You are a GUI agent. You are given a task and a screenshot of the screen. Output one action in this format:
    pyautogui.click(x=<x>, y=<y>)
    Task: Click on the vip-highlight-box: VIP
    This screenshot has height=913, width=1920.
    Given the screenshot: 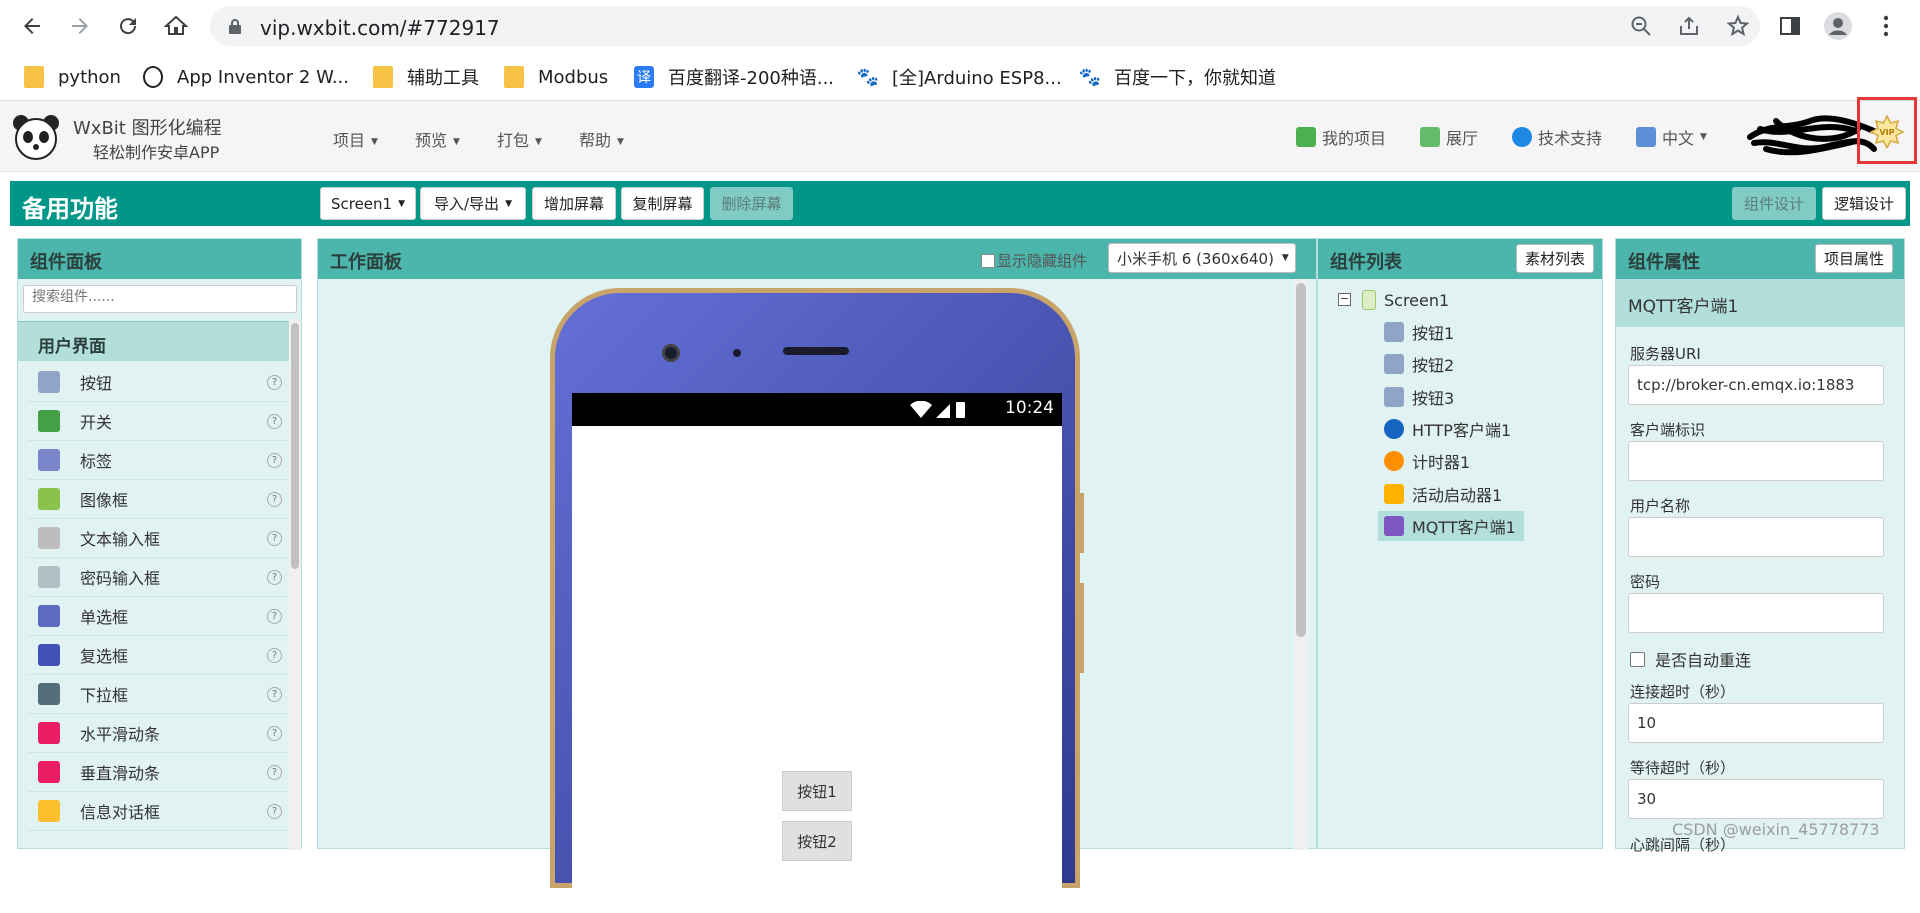 What is the action you would take?
    pyautogui.click(x=1887, y=130)
    